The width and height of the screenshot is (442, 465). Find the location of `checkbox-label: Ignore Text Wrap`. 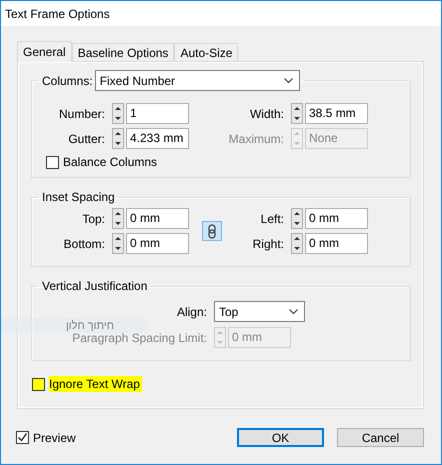

checkbox-label: Ignore Text Wrap is located at coordinates (95, 384).